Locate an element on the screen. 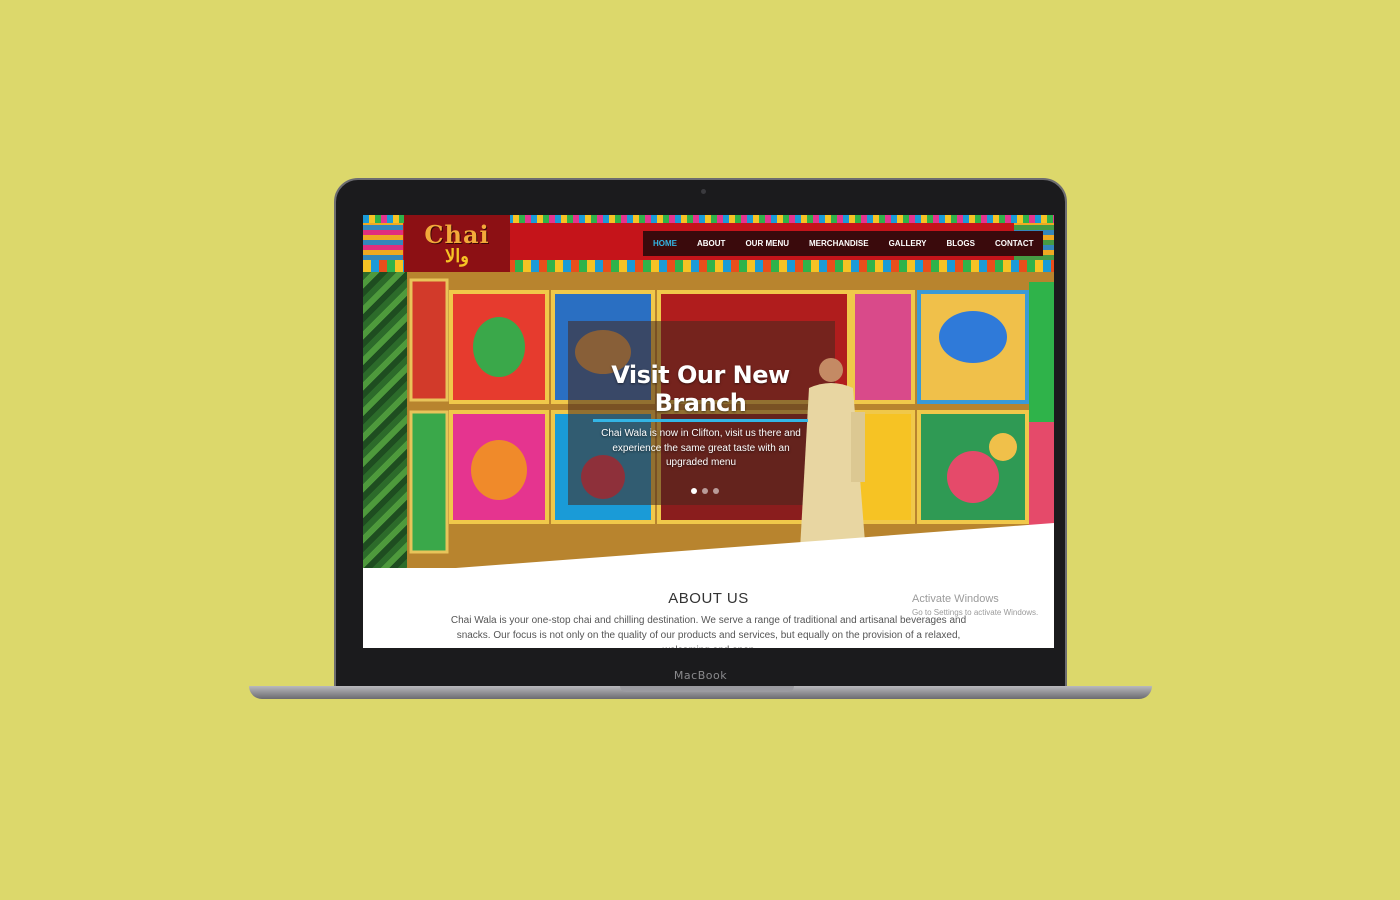  site-logo: Chai والا is located at coordinates (457, 243).